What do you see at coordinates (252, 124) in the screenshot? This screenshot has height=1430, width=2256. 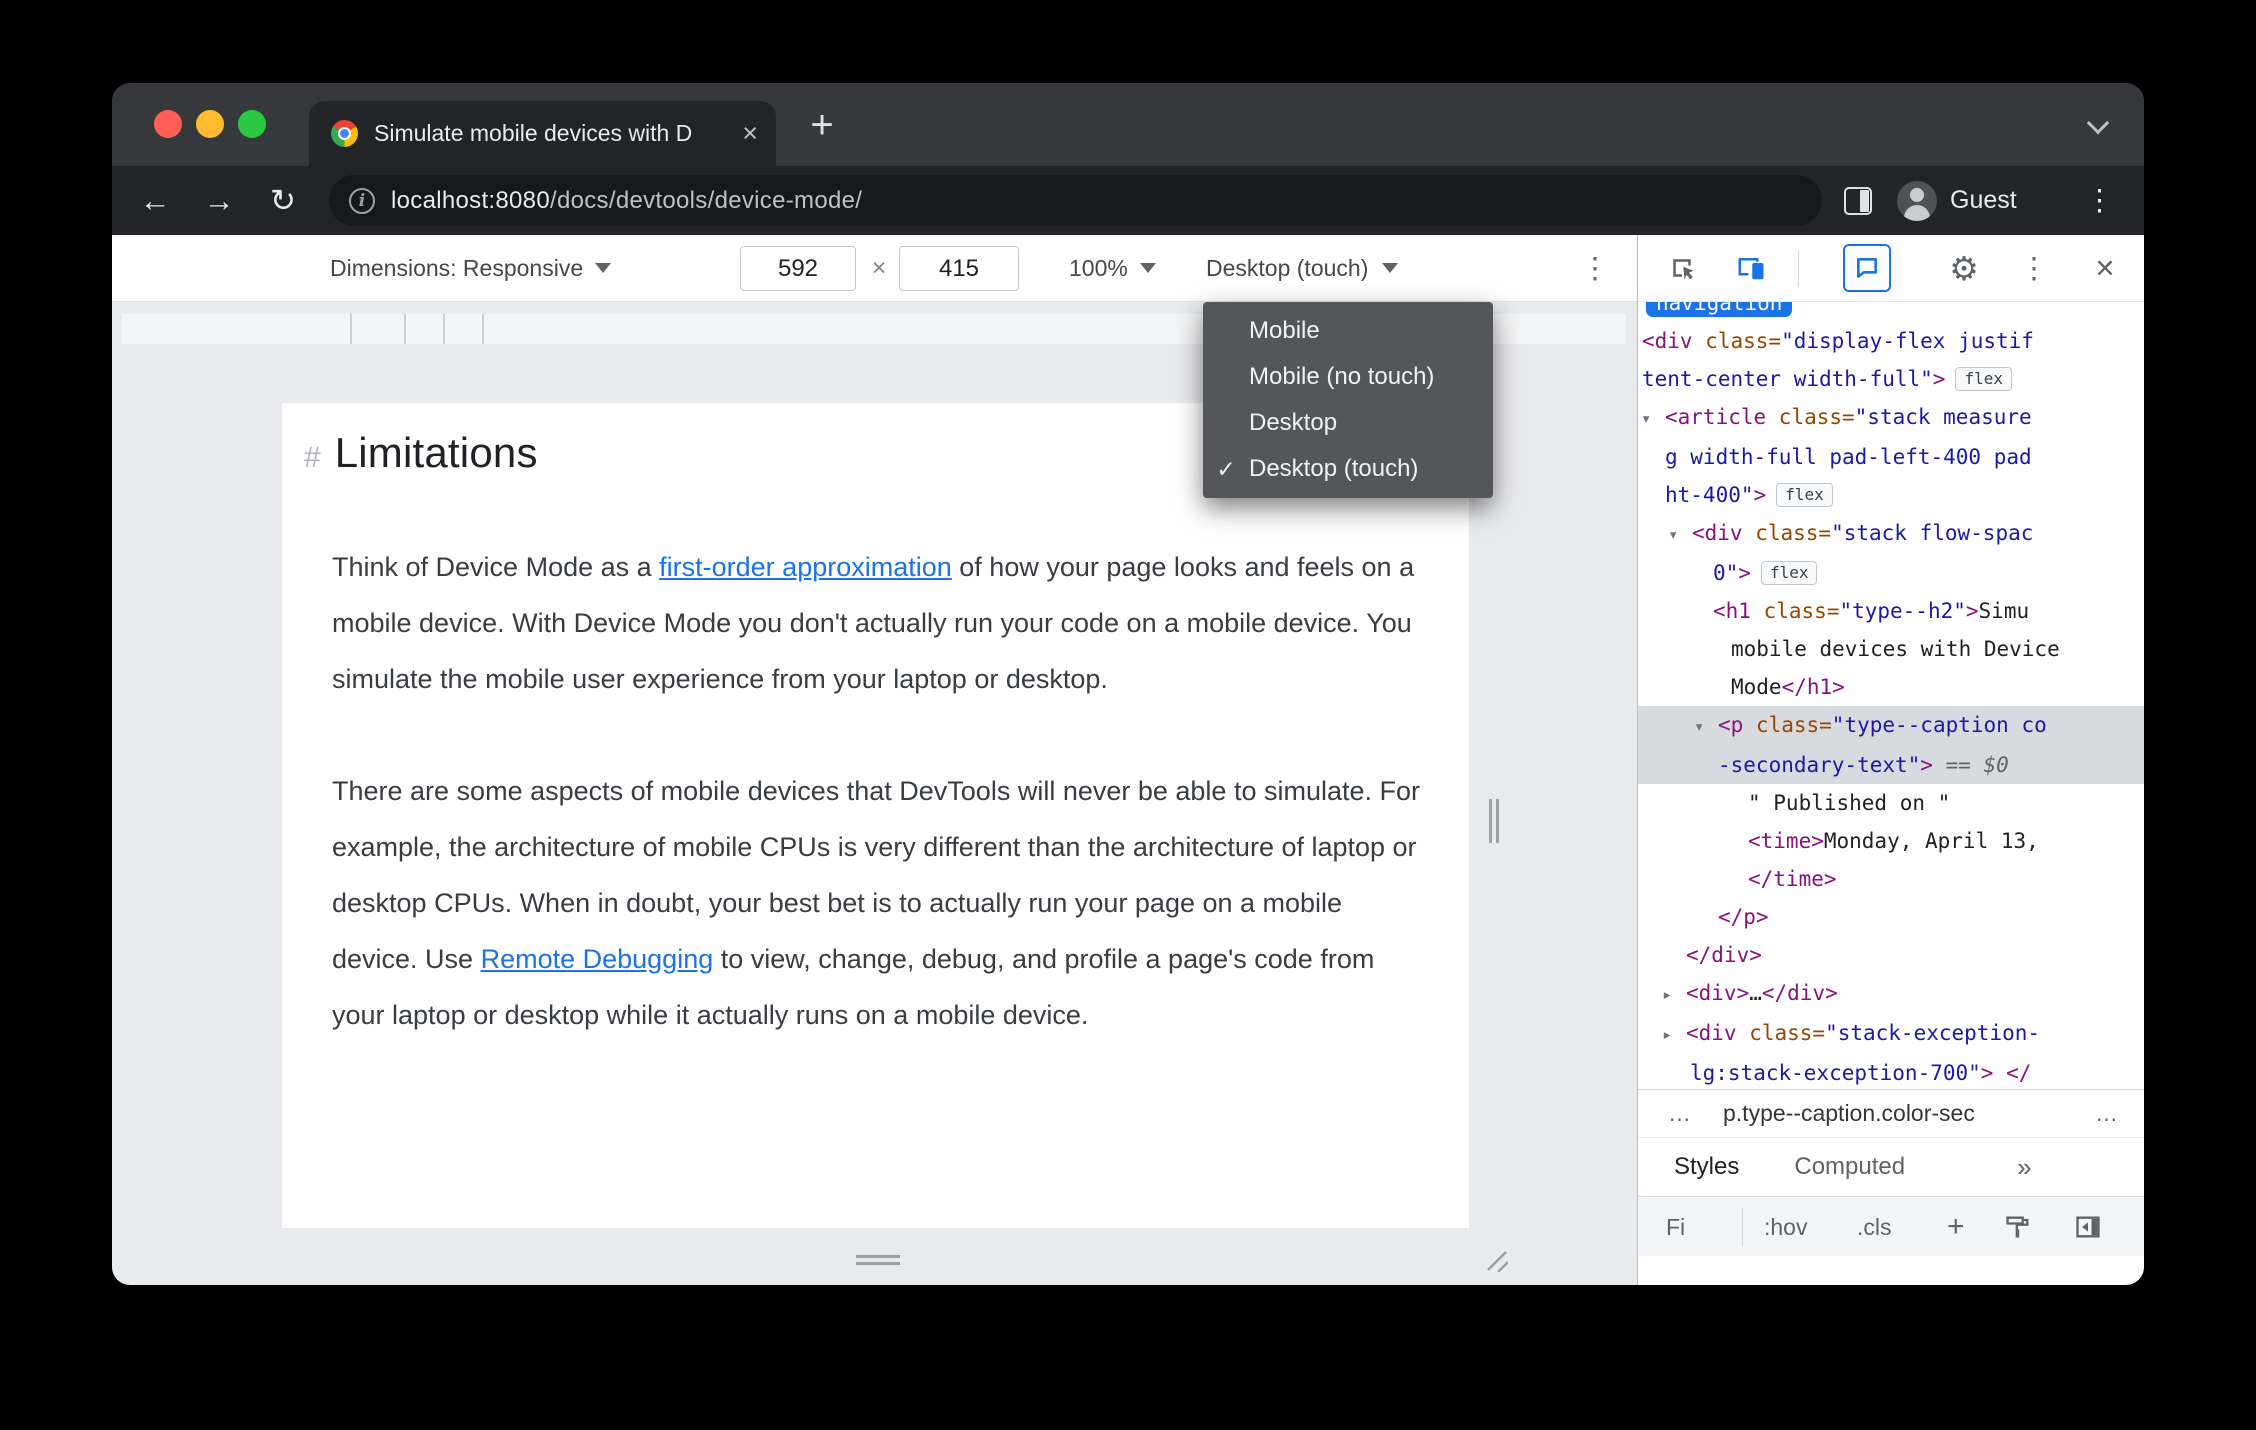 I see `maximize-window-button` at bounding box center [252, 124].